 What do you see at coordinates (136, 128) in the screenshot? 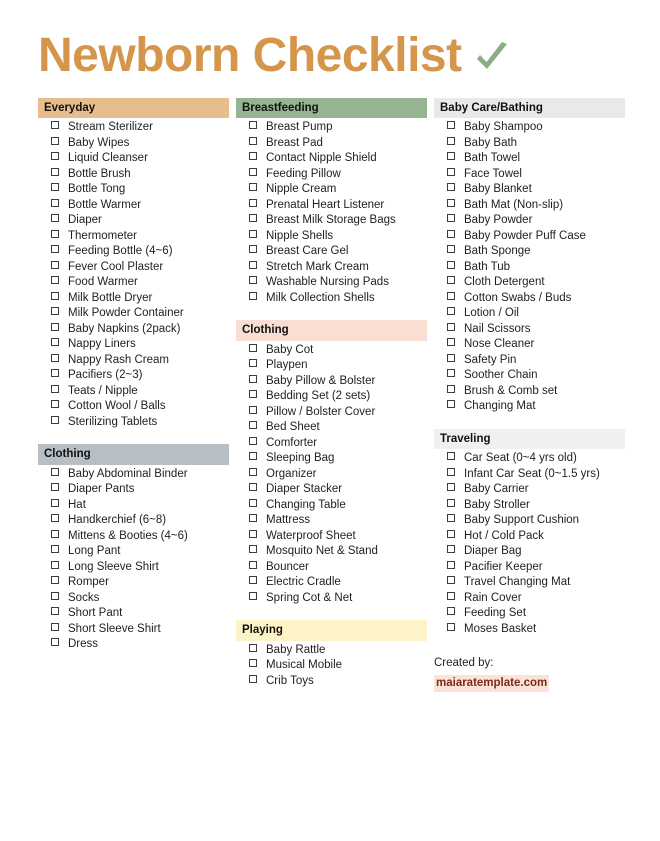
I see `checklist-item: Stream Sterilizer` at bounding box center [136, 128].